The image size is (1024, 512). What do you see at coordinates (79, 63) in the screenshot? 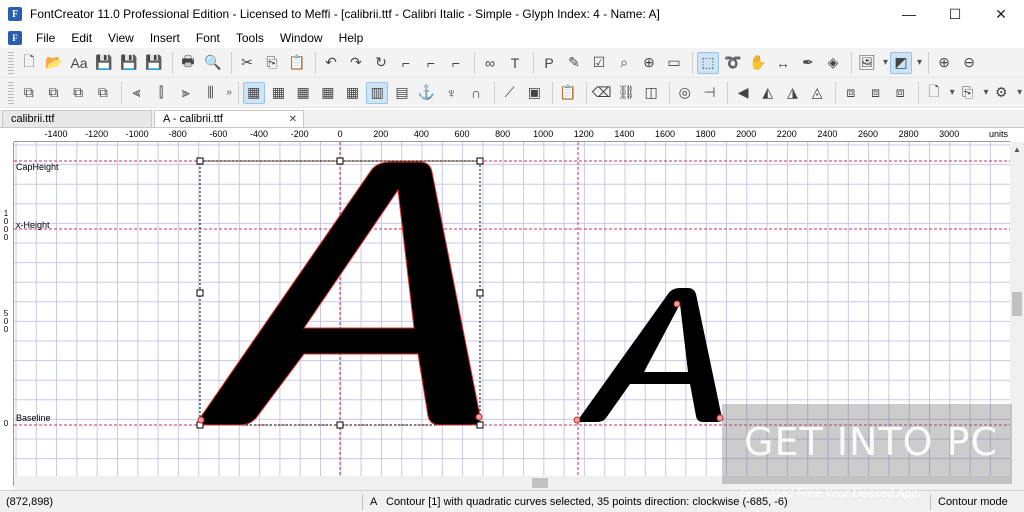
I see `font-preview-icon: Aa` at bounding box center [79, 63].